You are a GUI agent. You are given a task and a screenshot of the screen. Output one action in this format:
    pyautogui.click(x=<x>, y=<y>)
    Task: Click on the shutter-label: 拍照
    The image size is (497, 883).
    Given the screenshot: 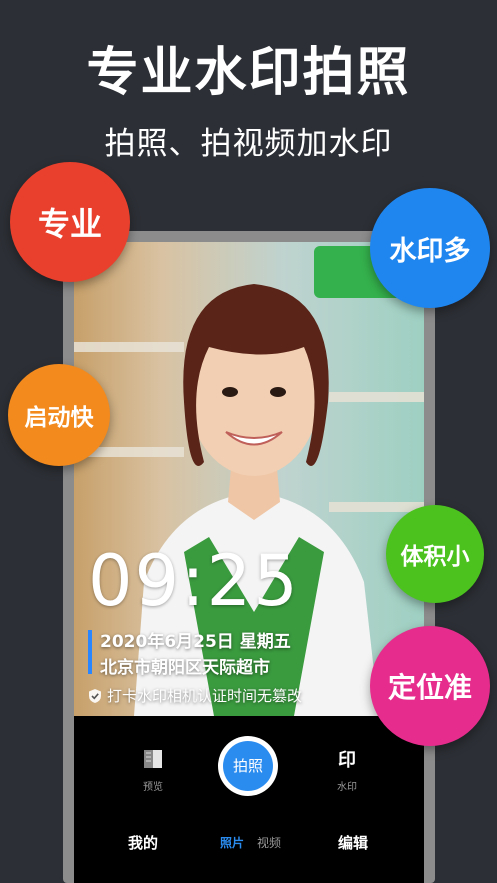 What is the action you would take?
    pyautogui.click(x=248, y=766)
    